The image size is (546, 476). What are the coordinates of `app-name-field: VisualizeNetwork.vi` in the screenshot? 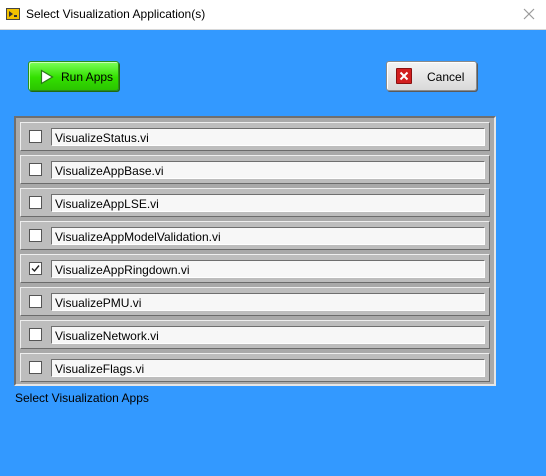 It's located at (268, 335).